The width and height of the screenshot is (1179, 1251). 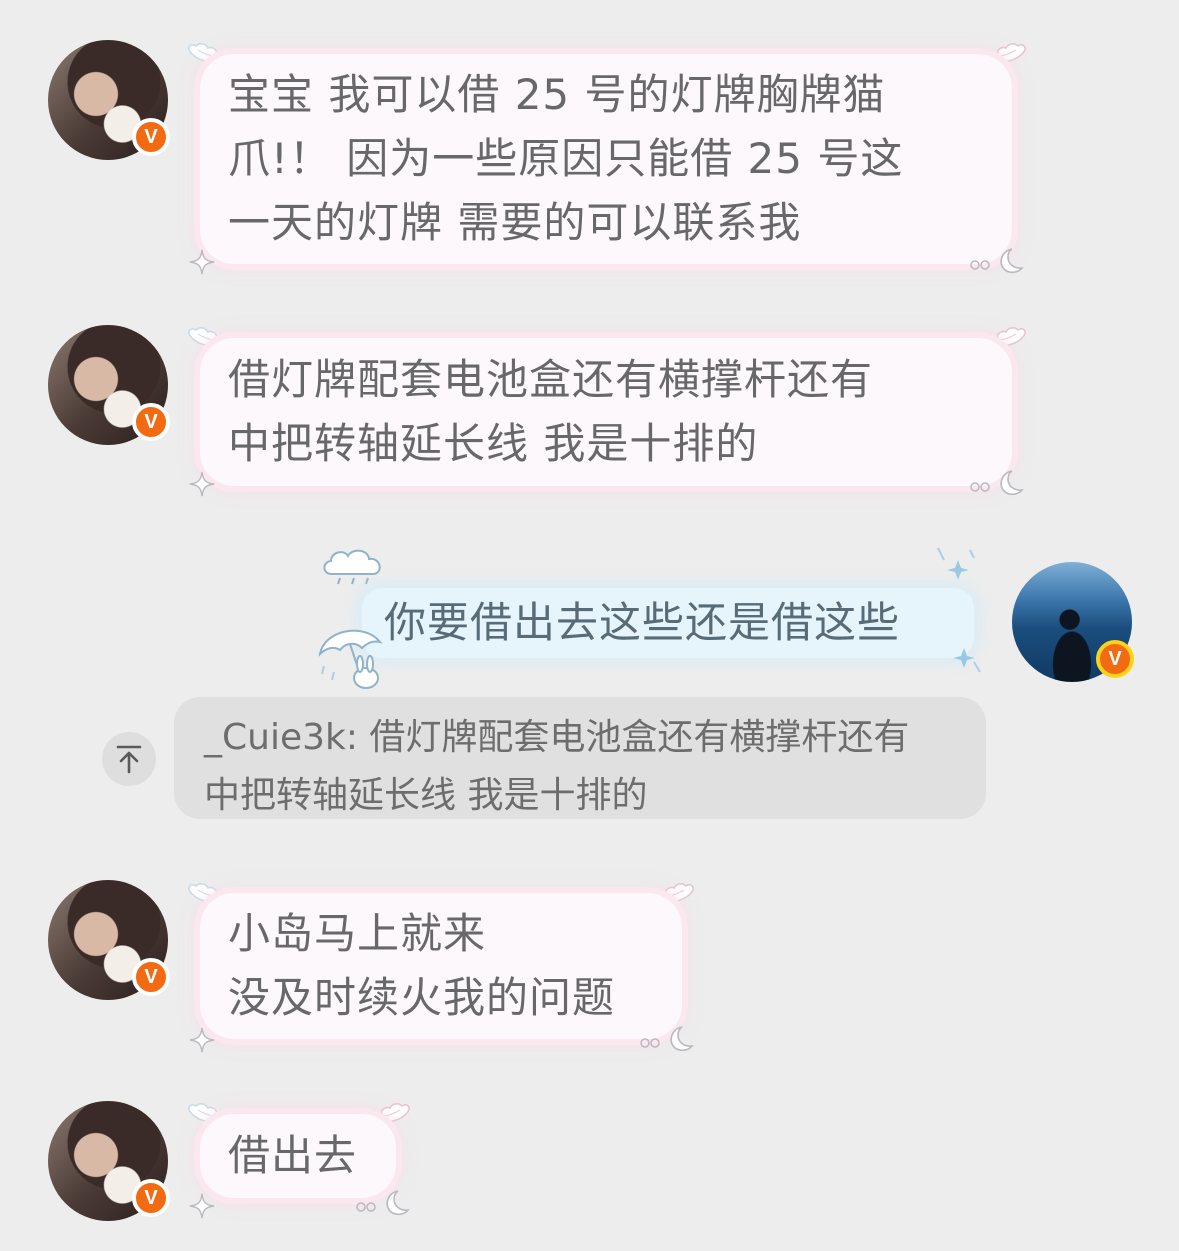 I want to click on quote-line: _Cuie3k: 借灯牌配套电池盒还有横撑杆还有, so click(x=557, y=737).